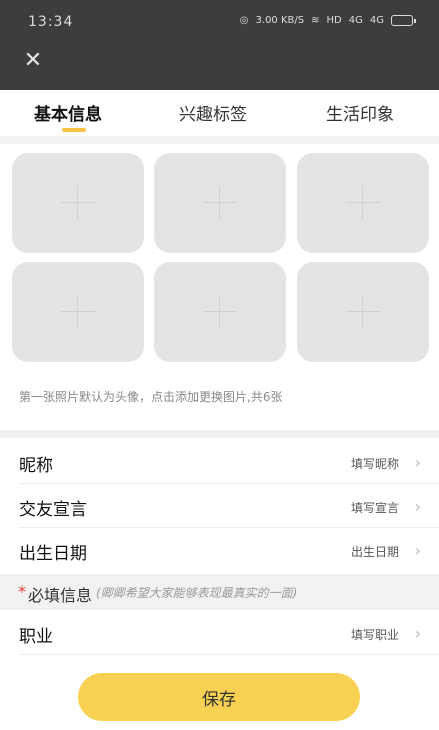  What do you see at coordinates (219, 697) in the screenshot?
I see `save-button: 保存` at bounding box center [219, 697].